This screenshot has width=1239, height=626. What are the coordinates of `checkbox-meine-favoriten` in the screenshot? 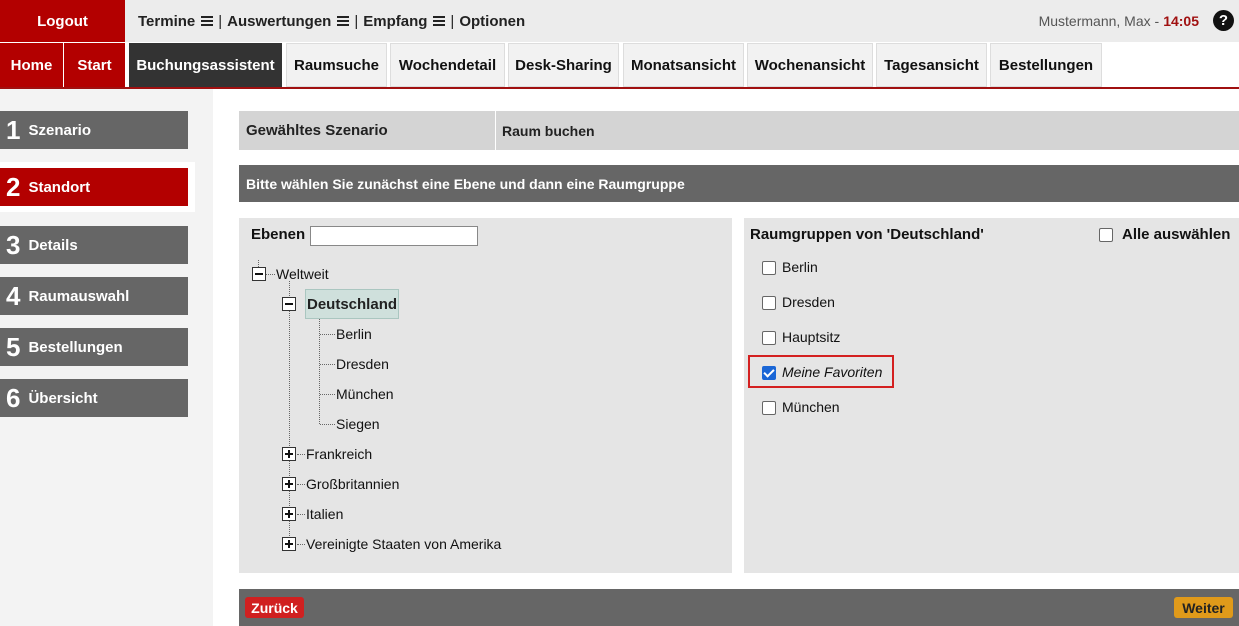 It's located at (769, 373).